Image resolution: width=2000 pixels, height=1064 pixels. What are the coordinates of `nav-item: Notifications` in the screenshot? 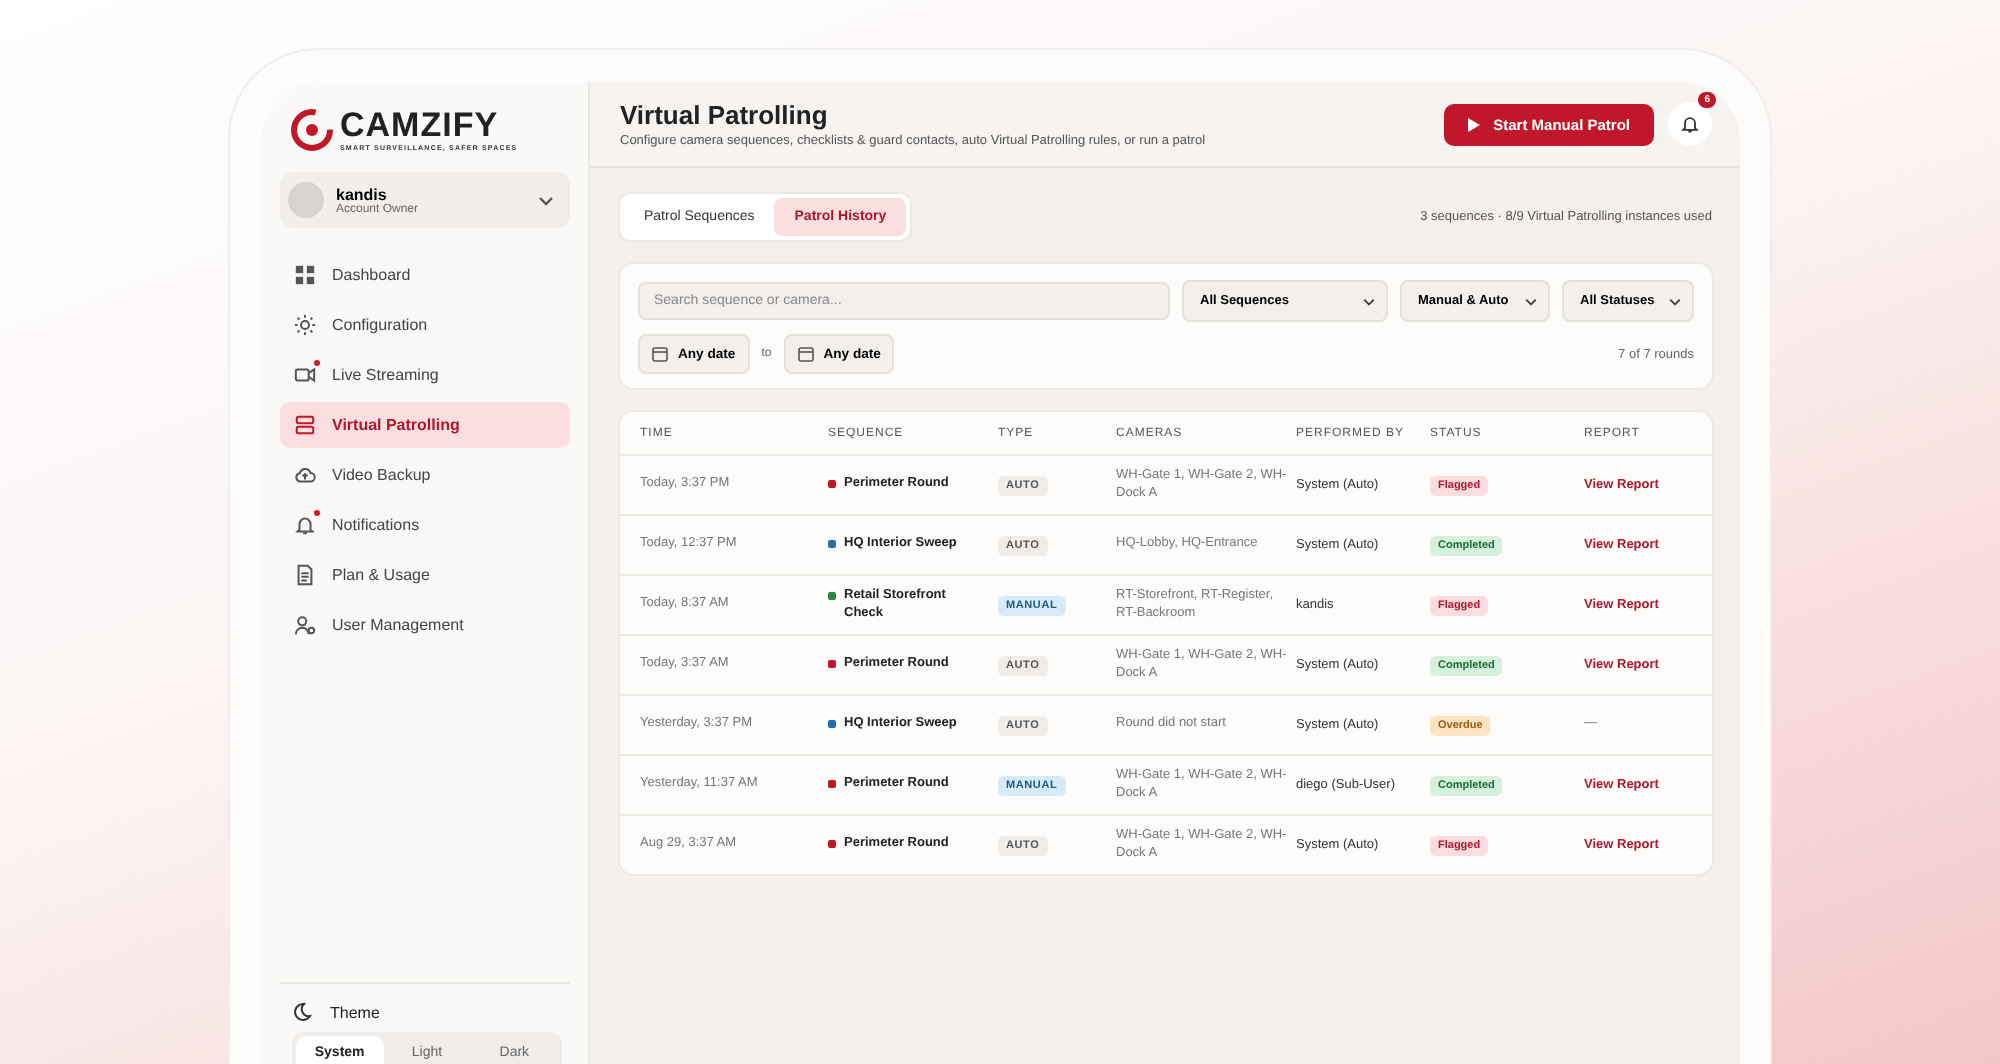 It's located at (425, 525).